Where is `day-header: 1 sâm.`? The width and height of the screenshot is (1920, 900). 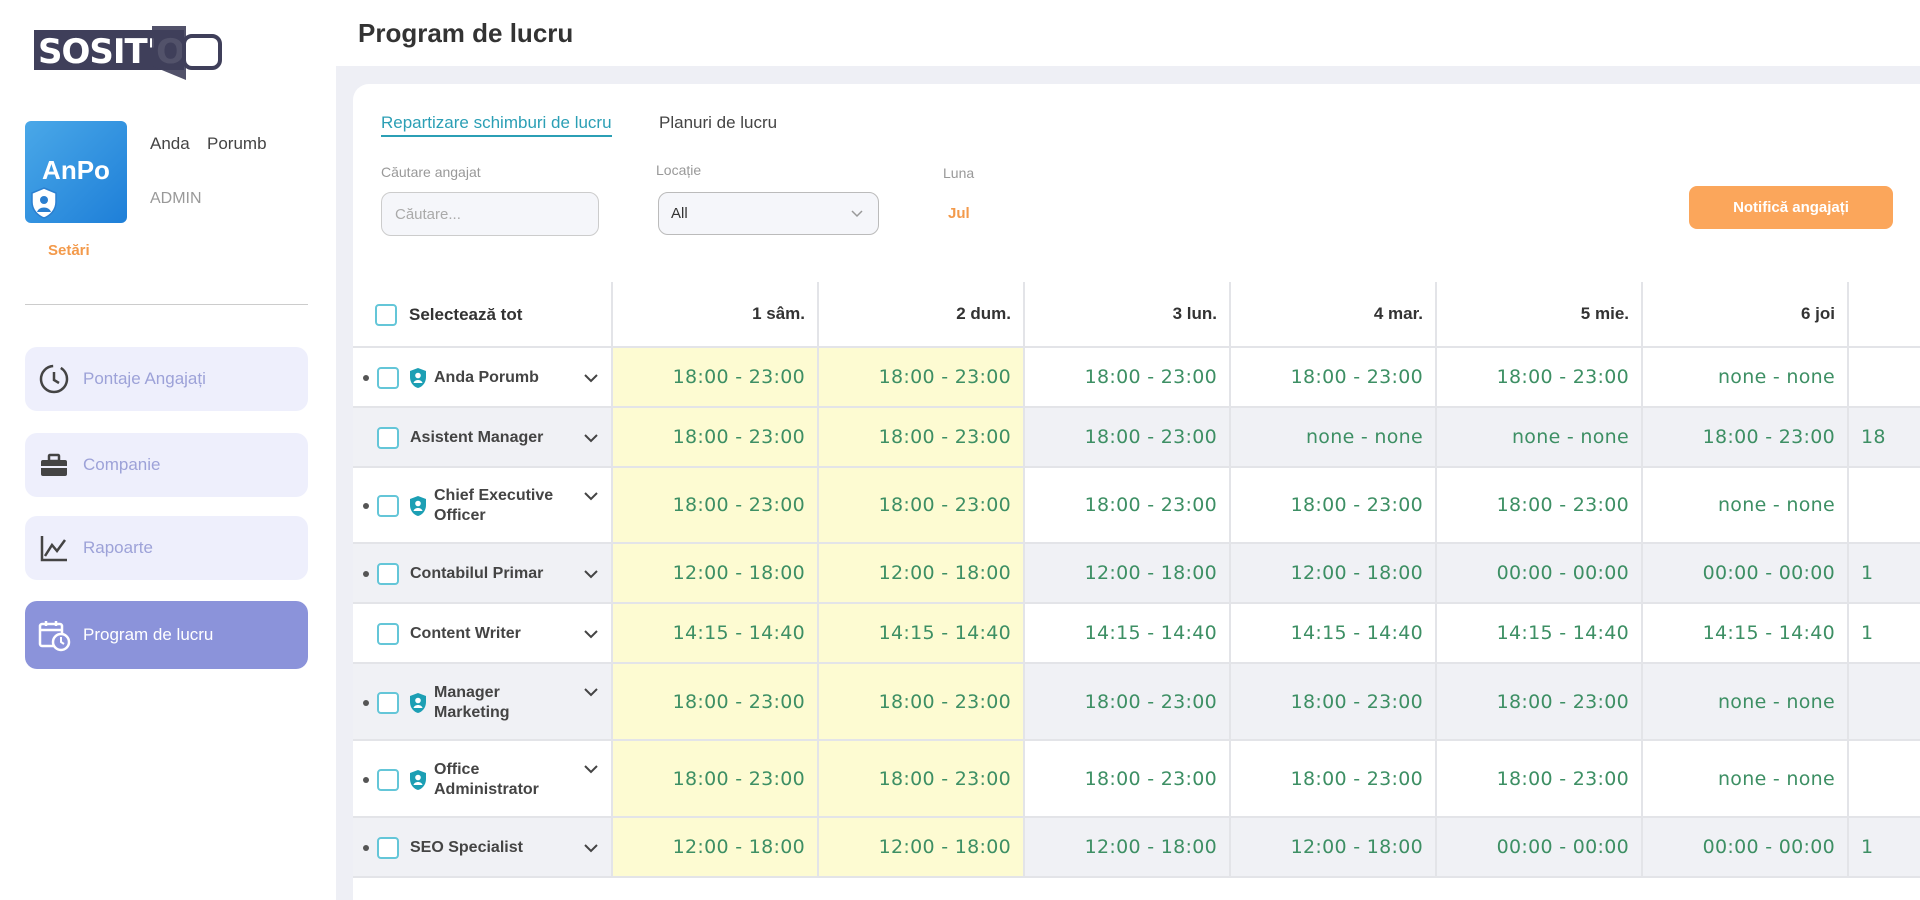
day-header: 1 sâm. is located at coordinates (716, 314).